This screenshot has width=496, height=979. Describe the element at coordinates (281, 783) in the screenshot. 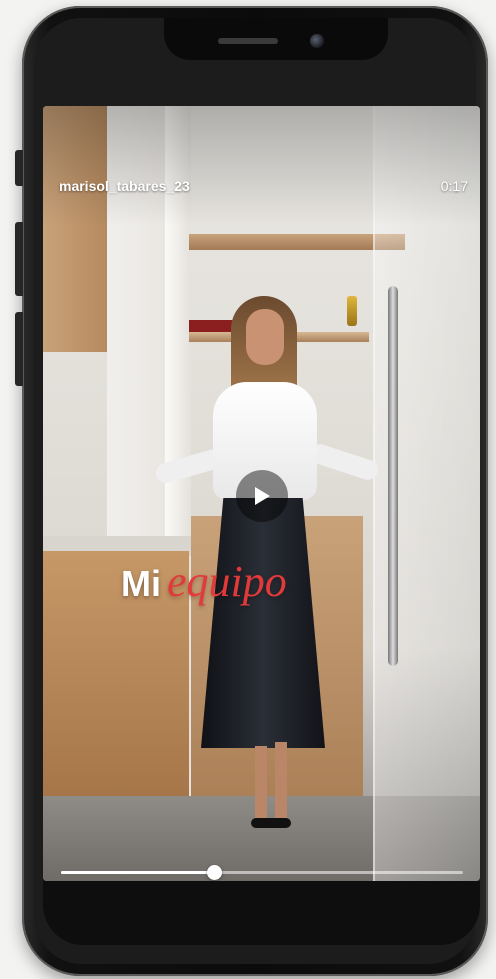

I see `person-leg-right` at that location.